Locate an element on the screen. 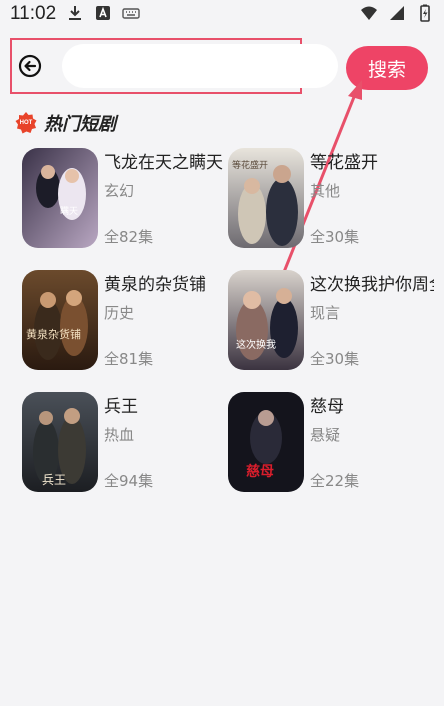 The image size is (444, 706). keyboard-icon is located at coordinates (131, 13).